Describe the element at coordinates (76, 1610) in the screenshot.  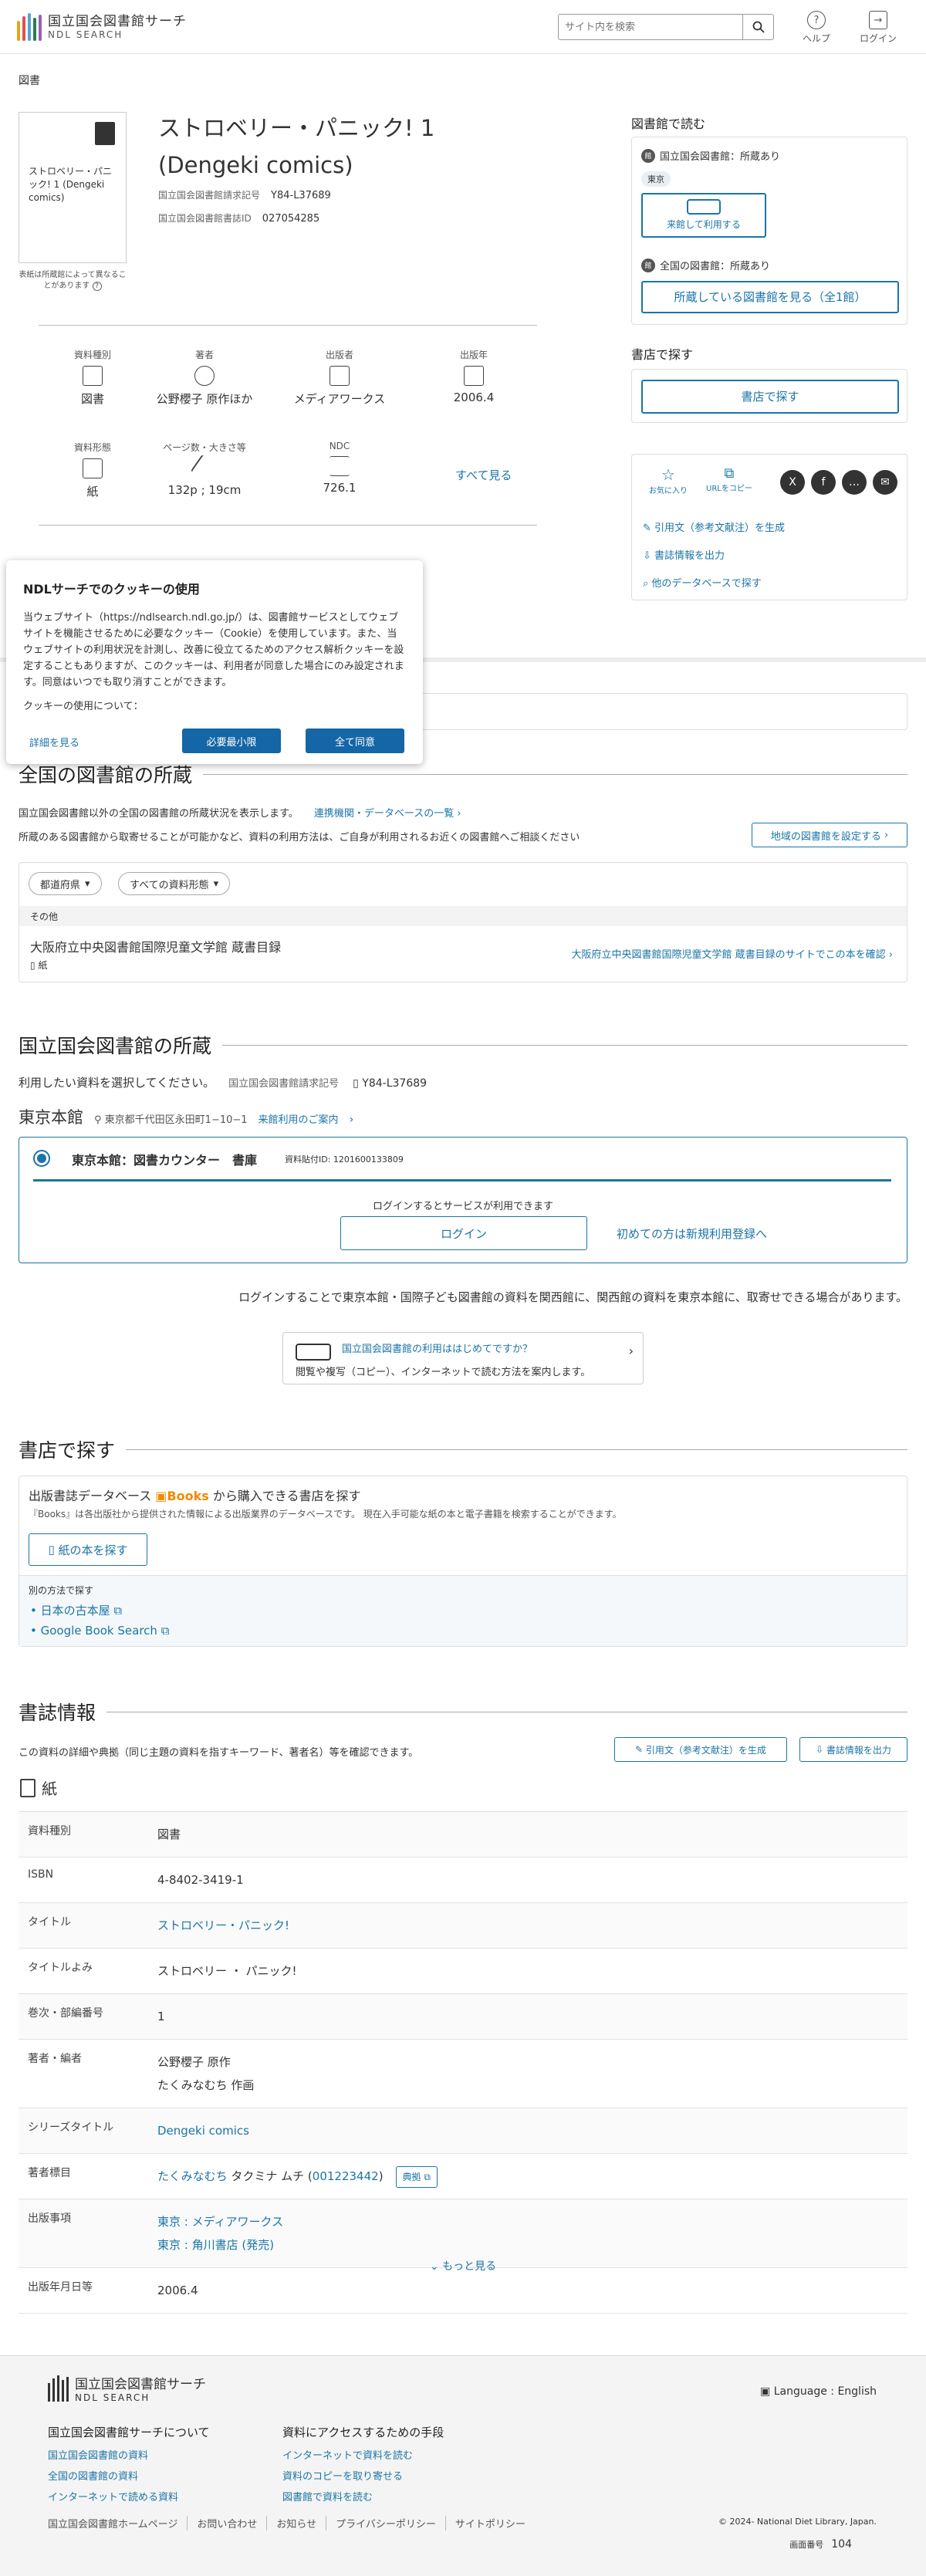
I see `kosho-link: • 日本の古本屋 ⧉` at that location.